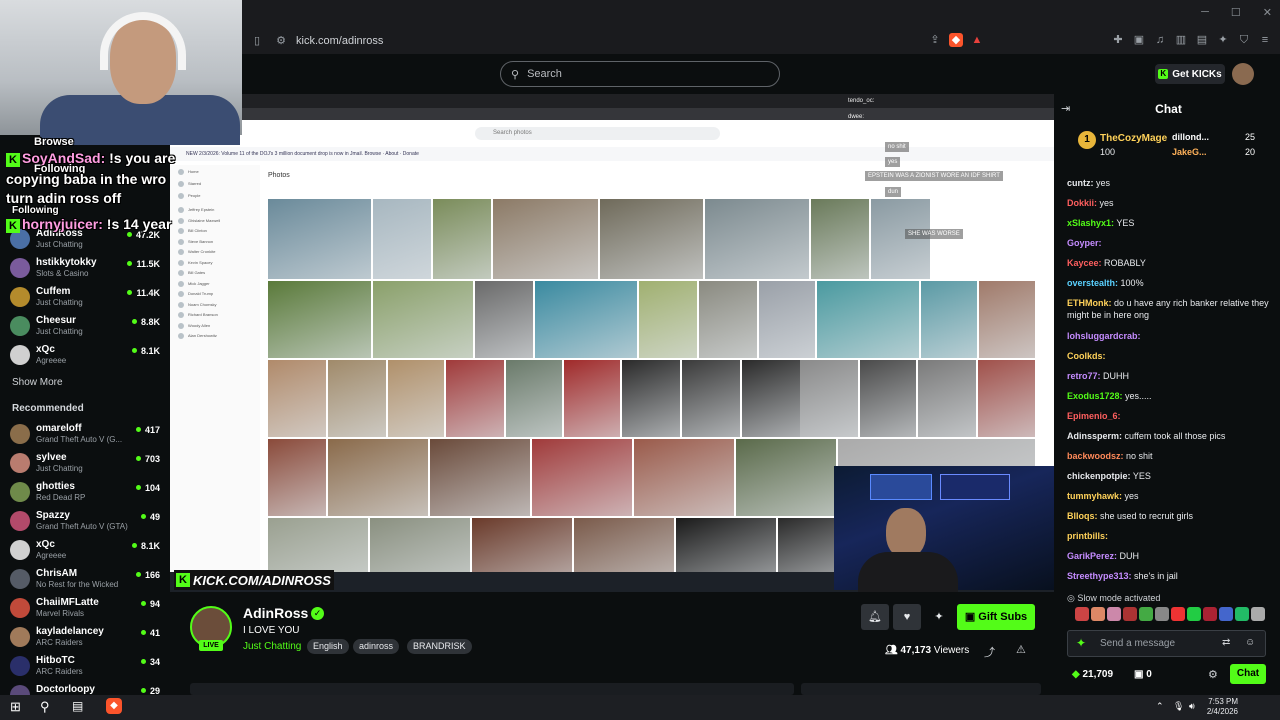 This screenshot has height=720, width=1280. What do you see at coordinates (85, 579) in the screenshot?
I see `sidebar-channel: ChrisAM No Rest for the Wicked 166` at bounding box center [85, 579].